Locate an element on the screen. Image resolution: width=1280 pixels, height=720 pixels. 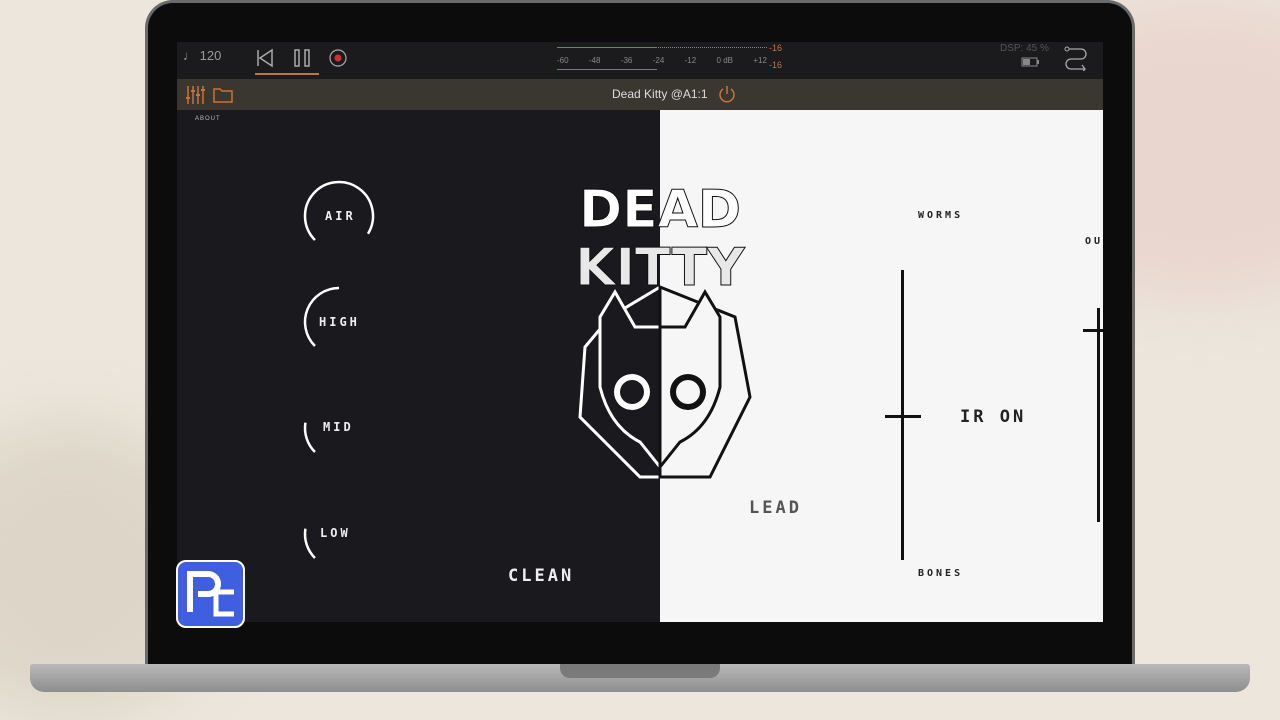
mixer-icon is located at coordinates (195, 95).